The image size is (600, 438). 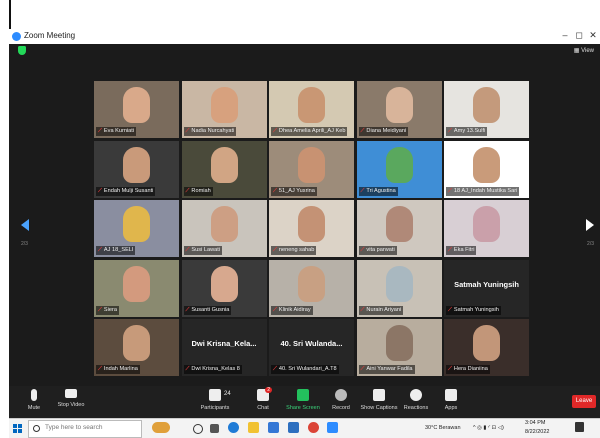 What do you see at coordinates (488, 428) in the screenshot?
I see `tray-icons: ^ ◎ ▮ ◜ ⊡ ◁)` at bounding box center [488, 428].